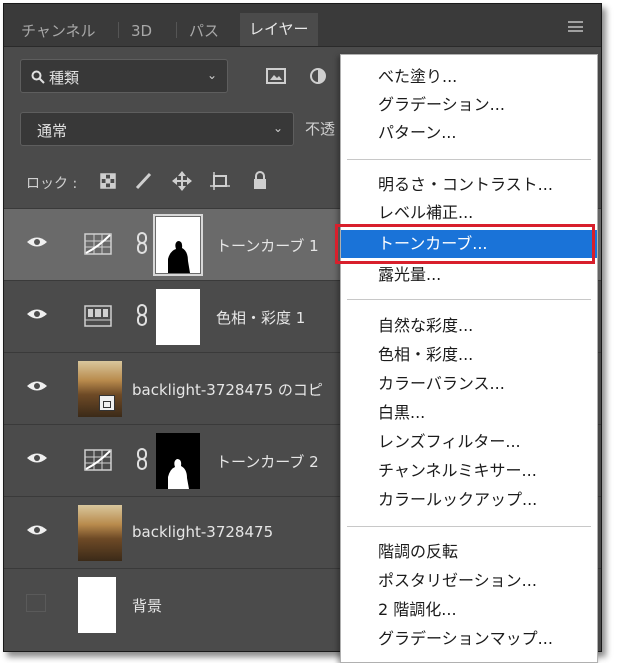 The width and height of the screenshot is (618, 663). I want to click on lock-label: ロック :, so click(52, 184).